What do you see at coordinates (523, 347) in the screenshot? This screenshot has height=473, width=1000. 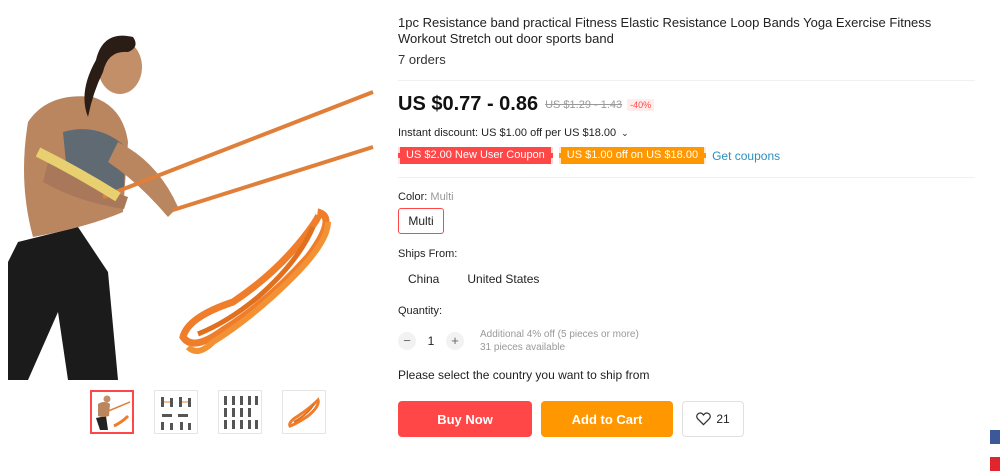 I see `pieces-available: 31 pieces available` at bounding box center [523, 347].